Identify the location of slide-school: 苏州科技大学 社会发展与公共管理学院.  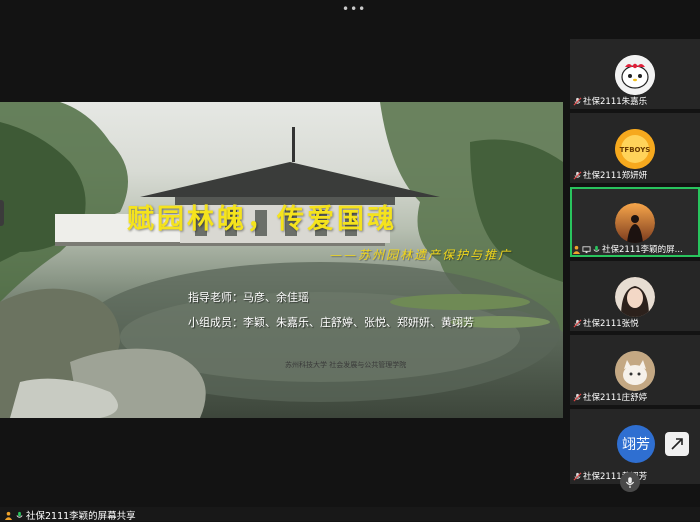
(346, 365).